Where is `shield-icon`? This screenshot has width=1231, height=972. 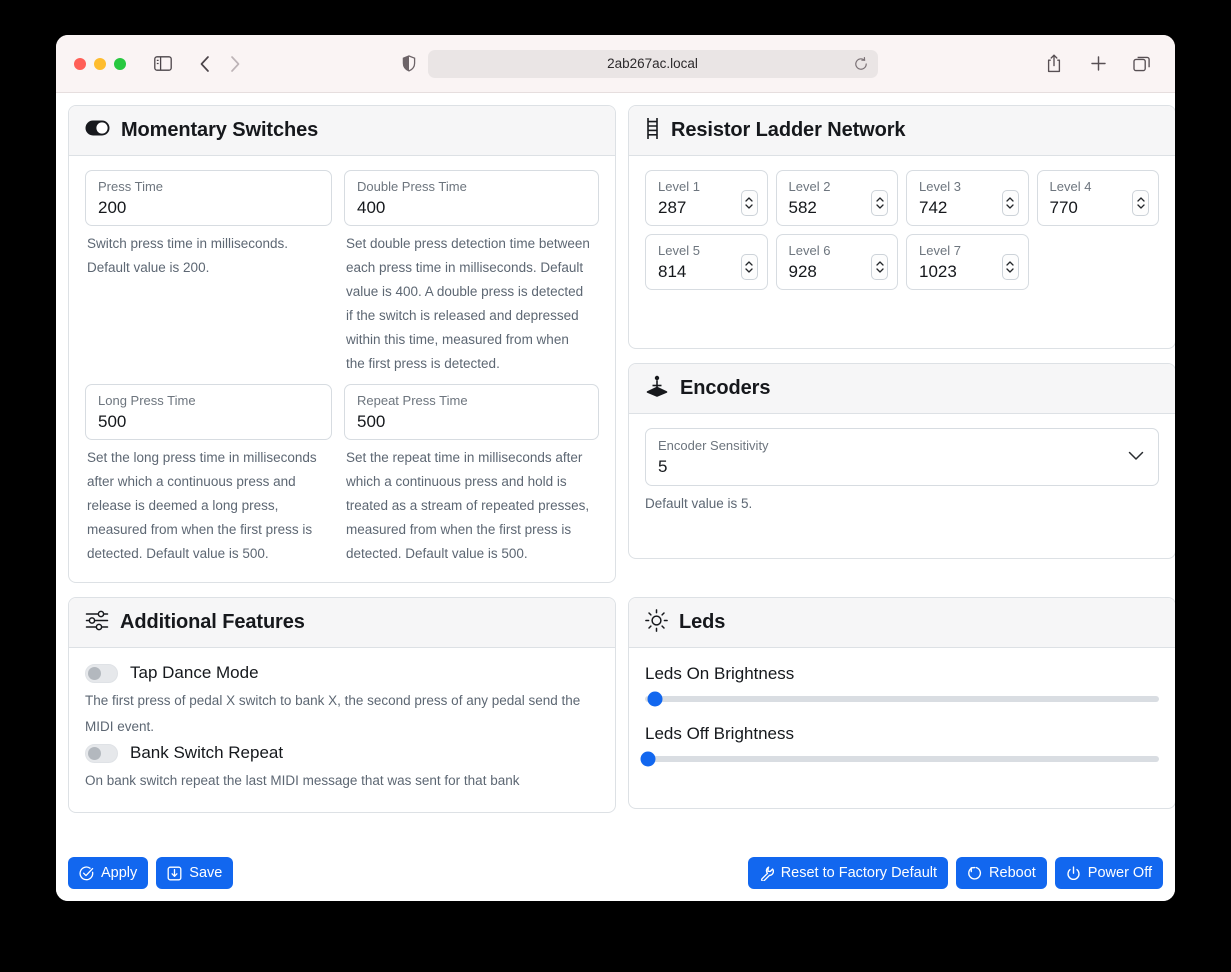
shield-icon is located at coordinates (409, 63).